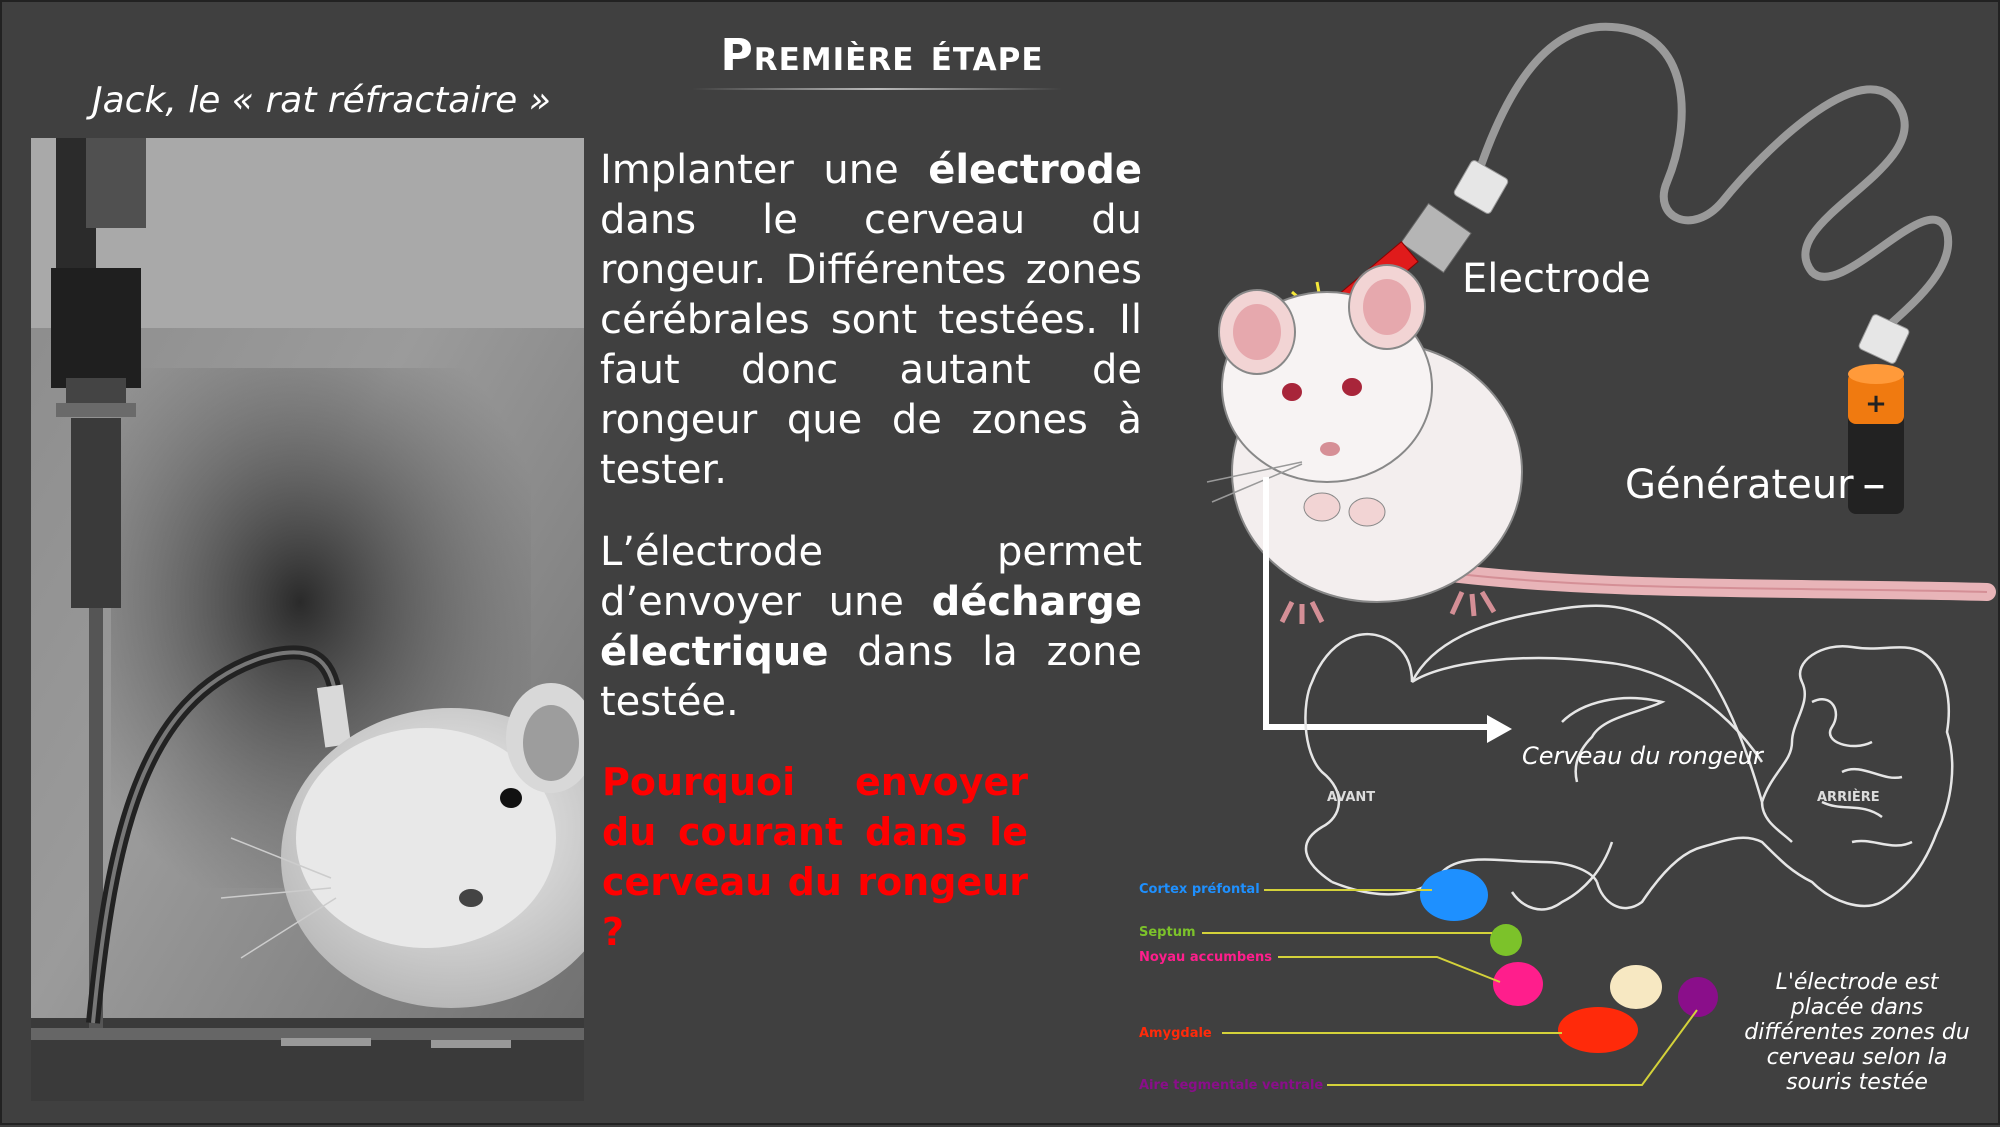  I want to click on brain-arrow, so click(1375, 603).